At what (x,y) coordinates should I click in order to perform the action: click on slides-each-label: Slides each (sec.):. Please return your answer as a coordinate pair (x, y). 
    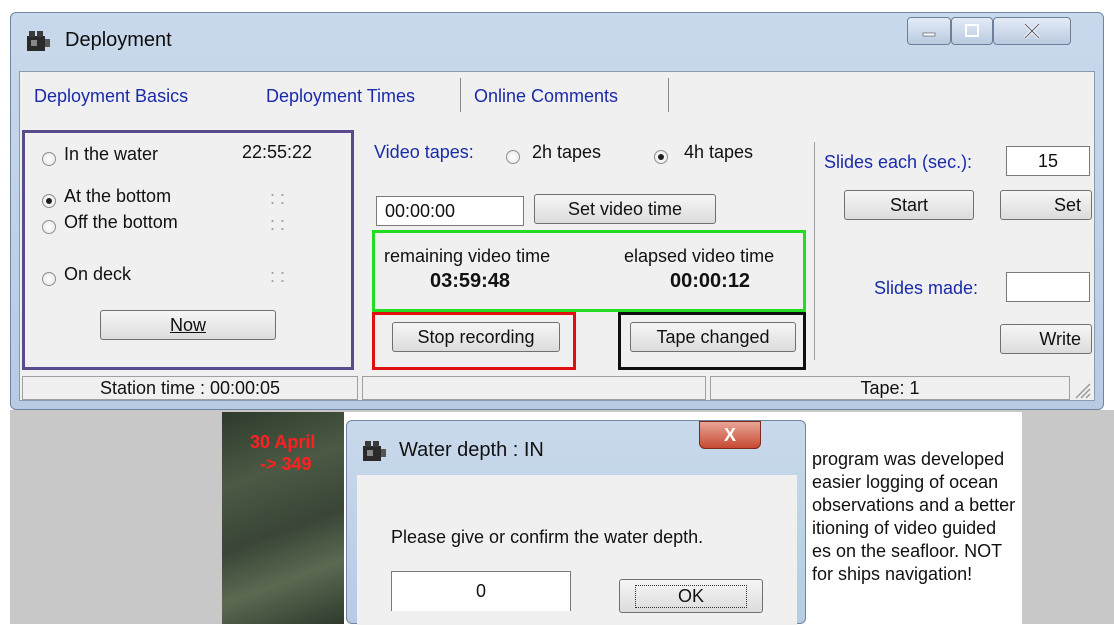
    Looking at the image, I should click on (898, 162).